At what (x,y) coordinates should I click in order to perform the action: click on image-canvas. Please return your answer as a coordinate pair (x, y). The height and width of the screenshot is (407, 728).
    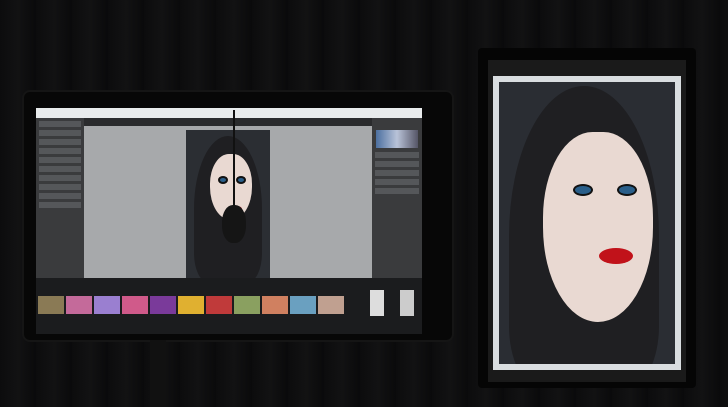
    Looking at the image, I should click on (228, 202).